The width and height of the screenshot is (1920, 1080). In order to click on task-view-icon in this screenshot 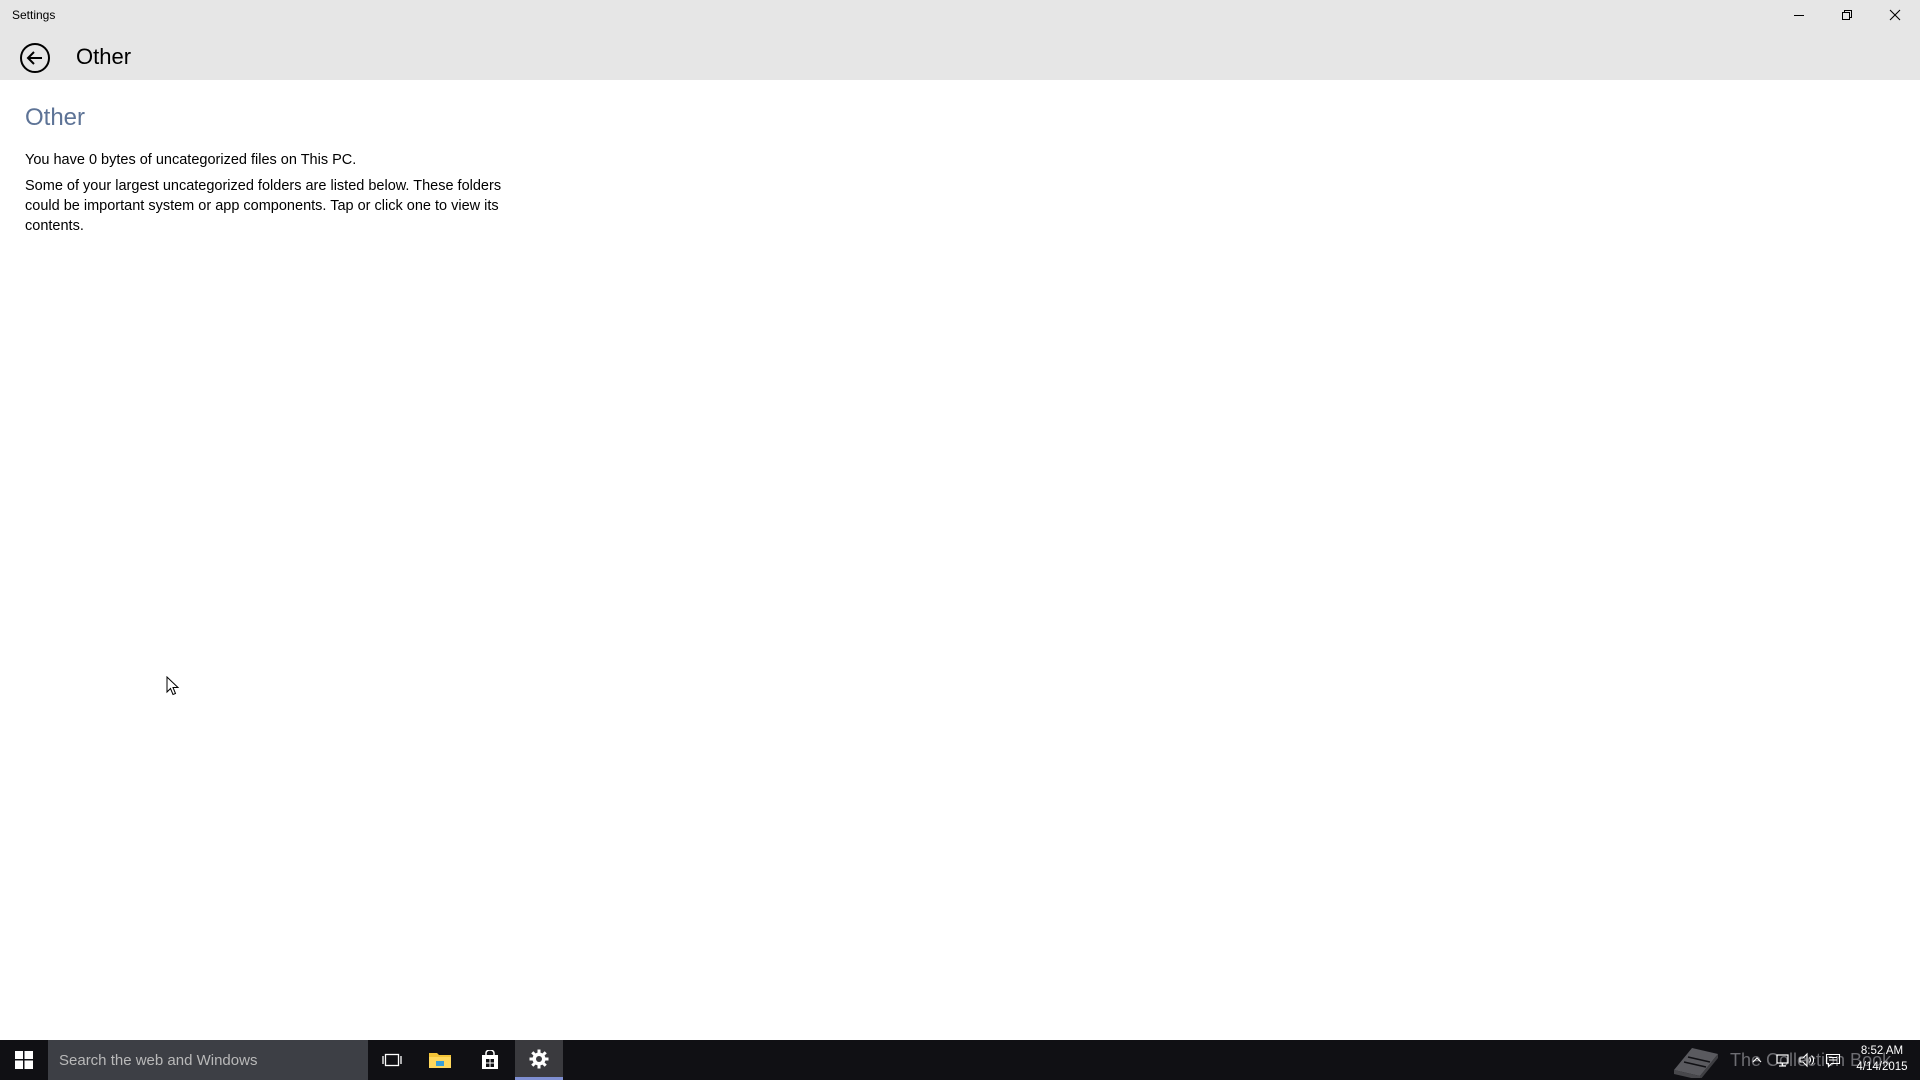, I will do `click(392, 1060)`.